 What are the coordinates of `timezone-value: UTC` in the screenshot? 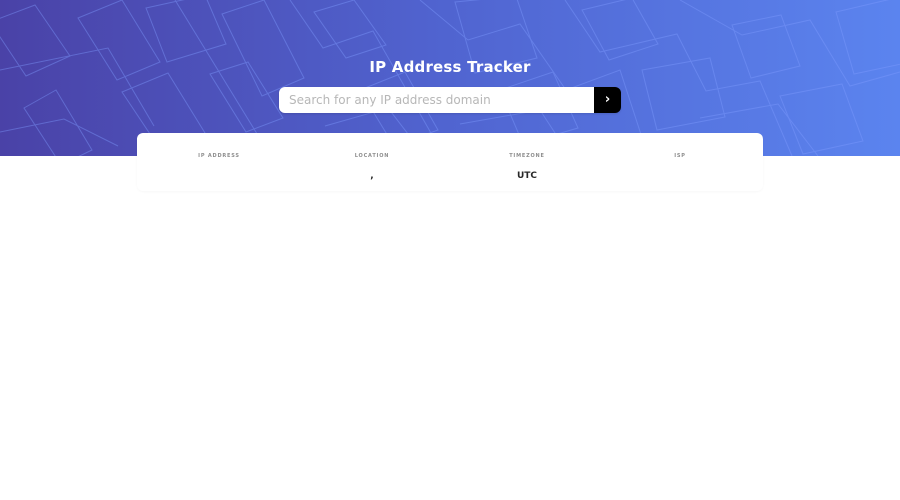 It's located at (527, 176).